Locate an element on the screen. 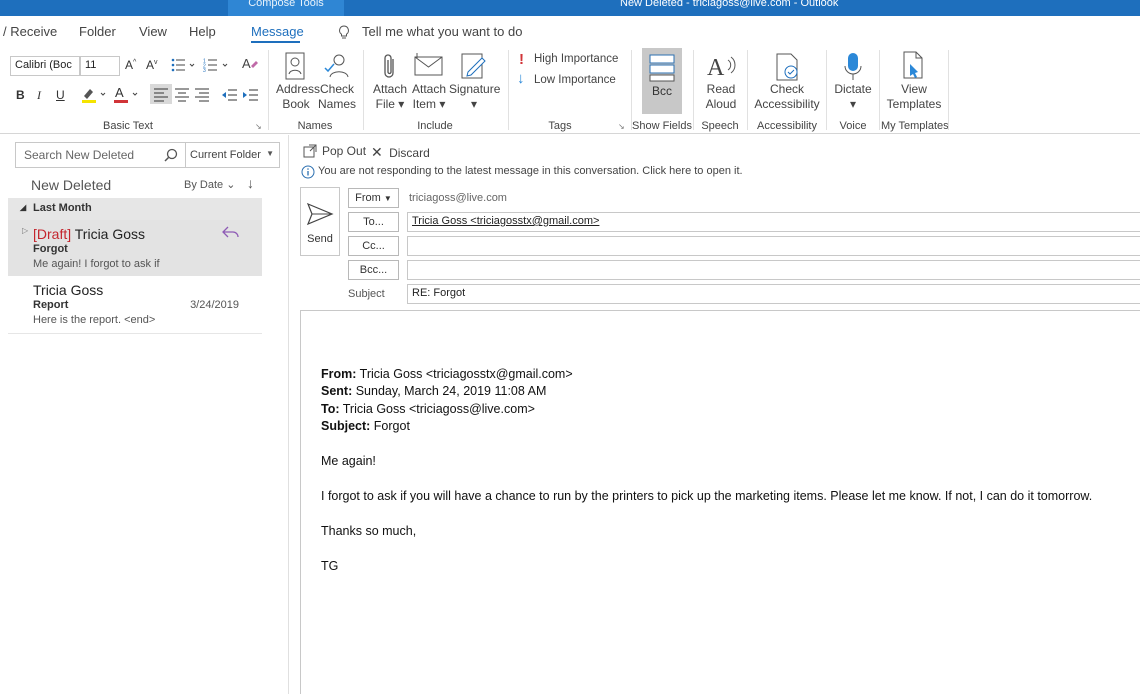  quoted-from-label: From: is located at coordinates (339, 374).